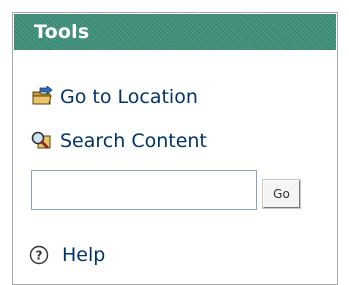 The height and width of the screenshot is (285, 349). I want to click on folder-arrow-icon, so click(42, 96).